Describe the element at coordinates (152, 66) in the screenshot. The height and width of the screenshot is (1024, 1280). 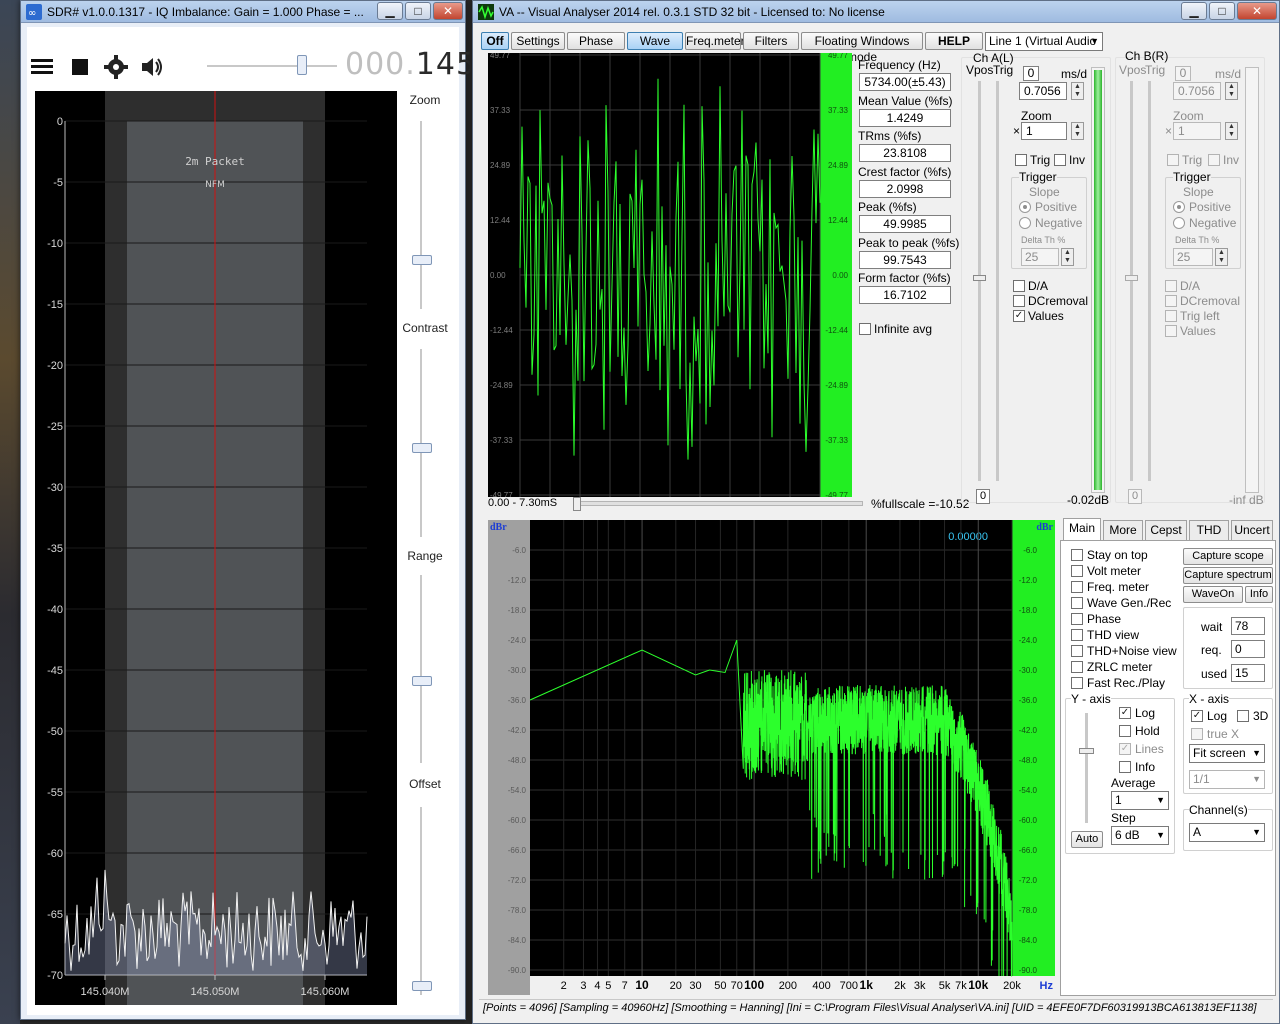
I see `speaker-icon` at that location.